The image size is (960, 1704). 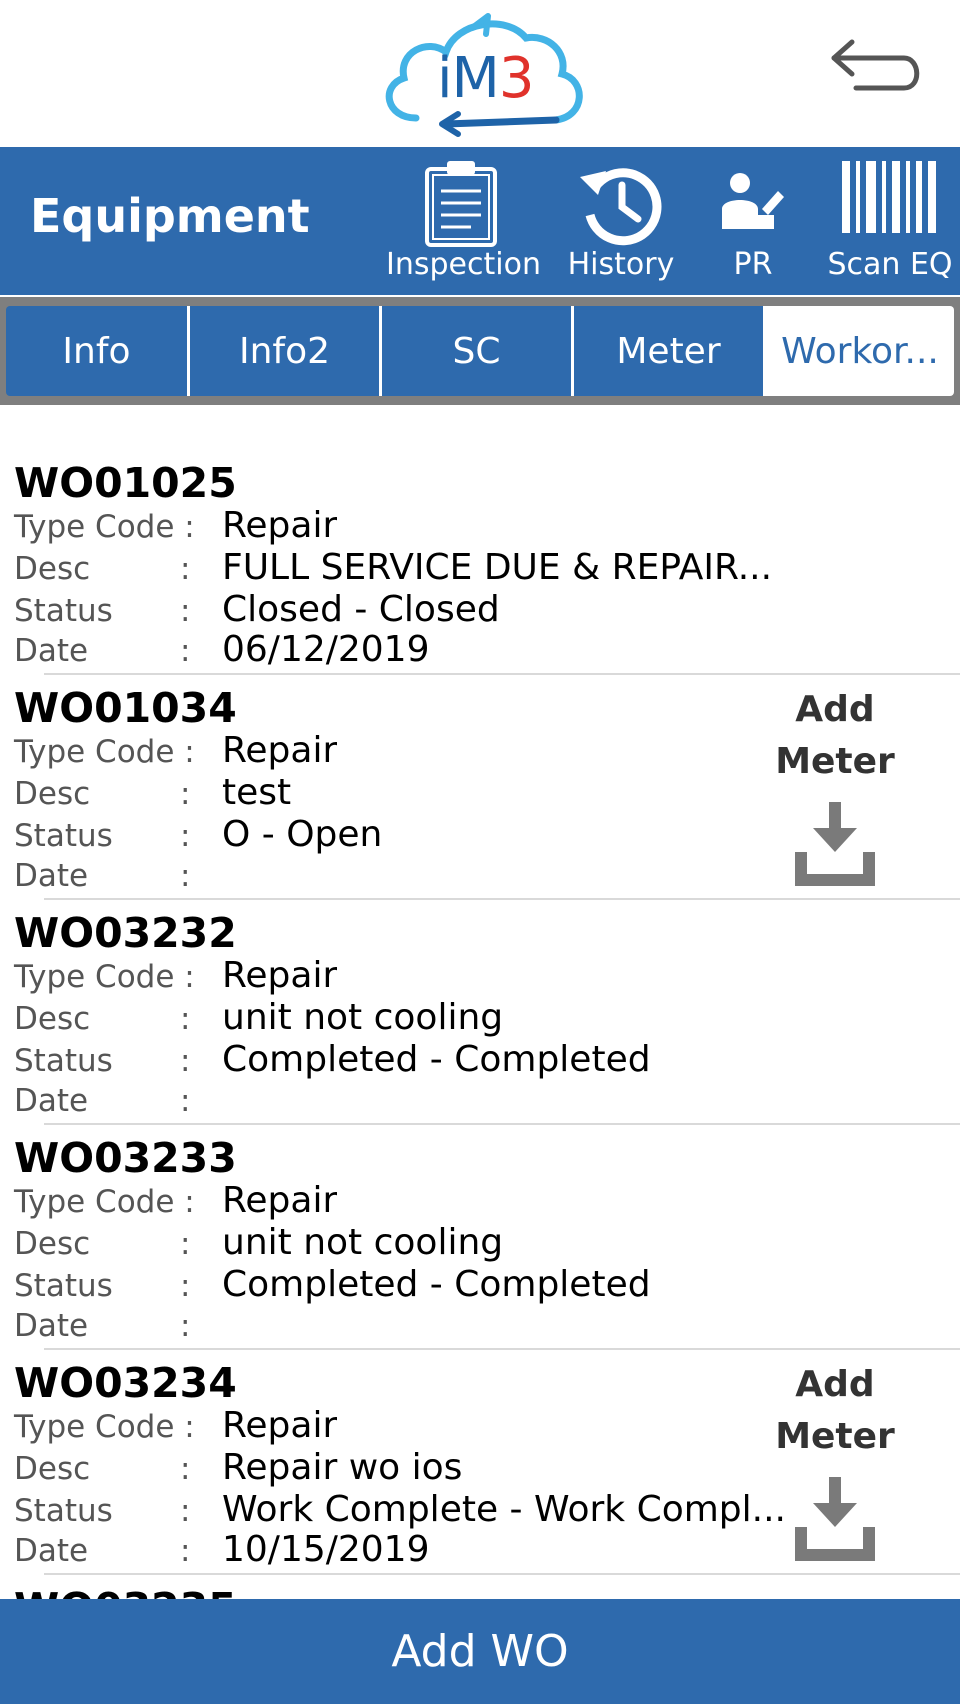 What do you see at coordinates (480, 1564) in the screenshot?
I see `work-order-item: WO03235` at bounding box center [480, 1564].